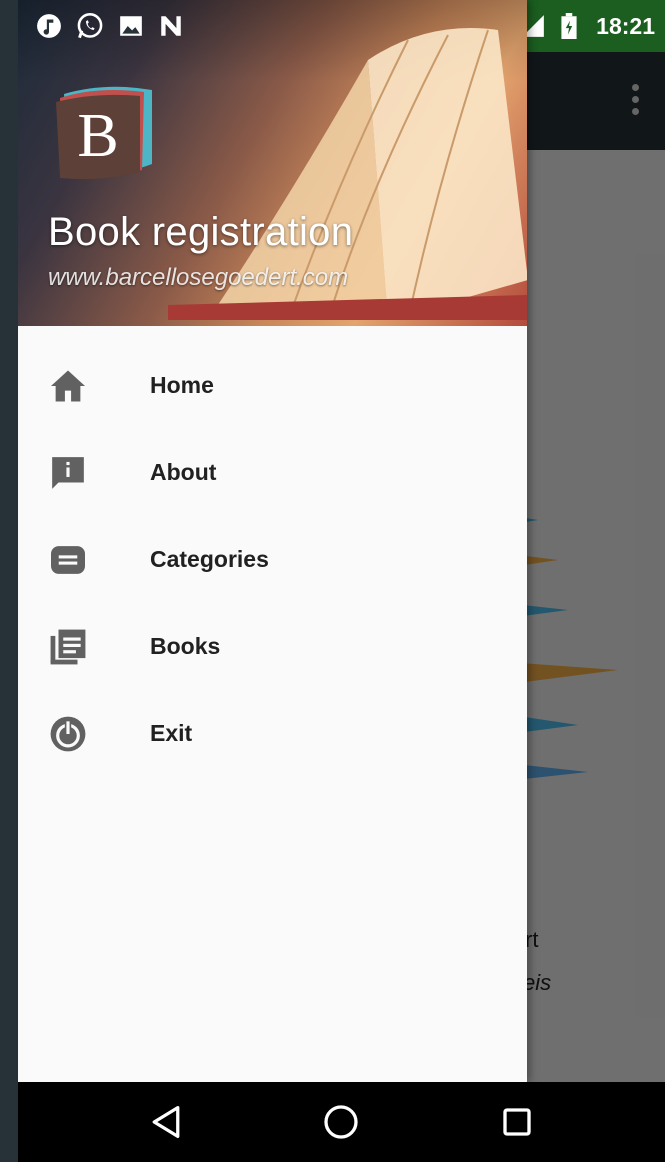 The image size is (665, 1162). I want to click on menu-item-label: Books, so click(185, 646).